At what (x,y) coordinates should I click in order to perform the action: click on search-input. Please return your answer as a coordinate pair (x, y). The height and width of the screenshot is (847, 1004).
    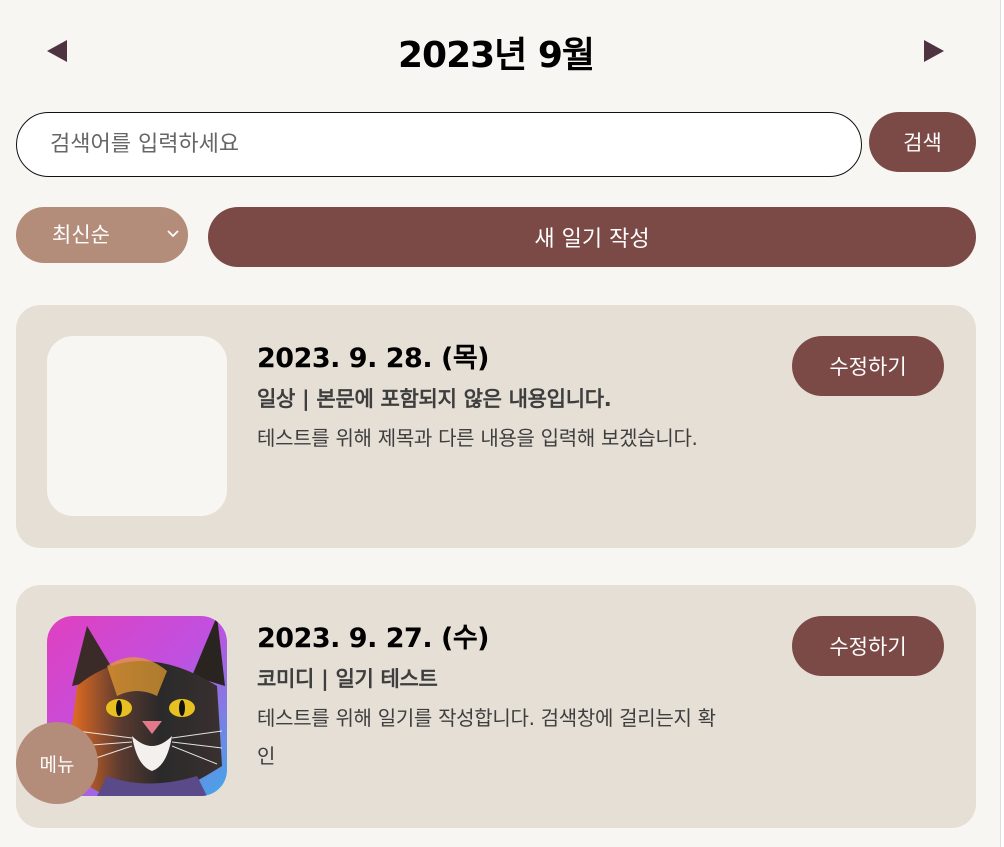
    Looking at the image, I should click on (439, 144).